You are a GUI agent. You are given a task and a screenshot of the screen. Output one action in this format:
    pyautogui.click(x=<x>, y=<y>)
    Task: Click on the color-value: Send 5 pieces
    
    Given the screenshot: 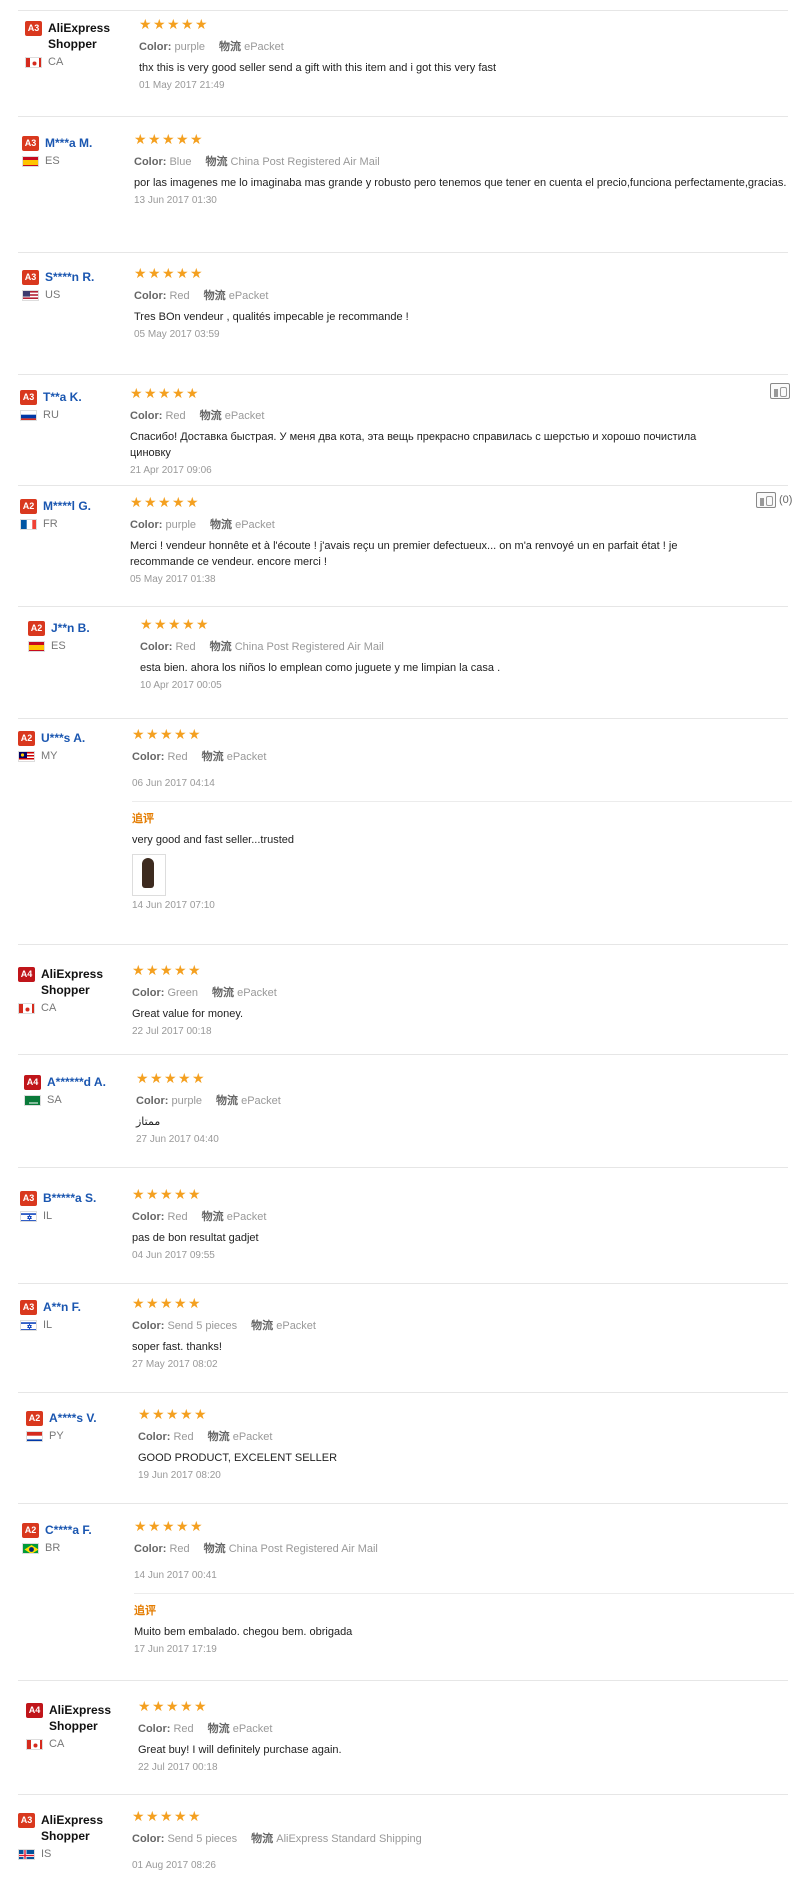 What is the action you would take?
    pyautogui.click(x=202, y=1326)
    